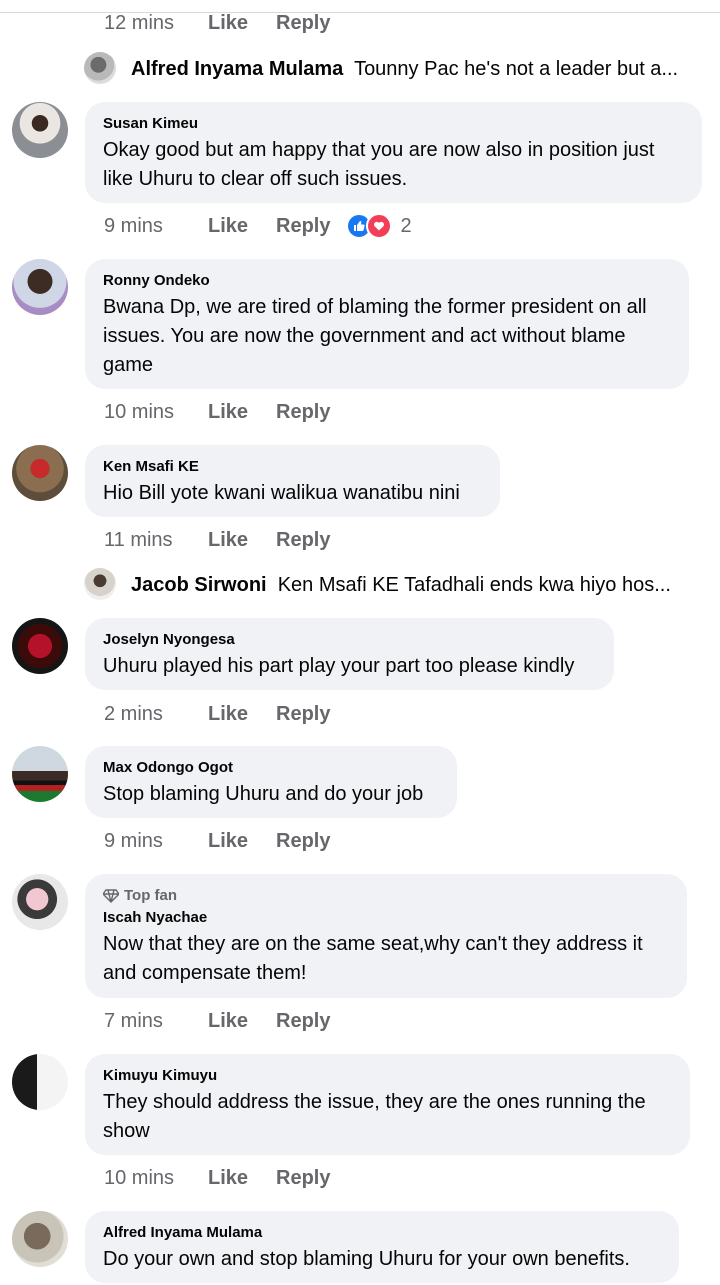  What do you see at coordinates (349, 640) in the screenshot?
I see `comment-author: Joselyn Nyongesa` at bounding box center [349, 640].